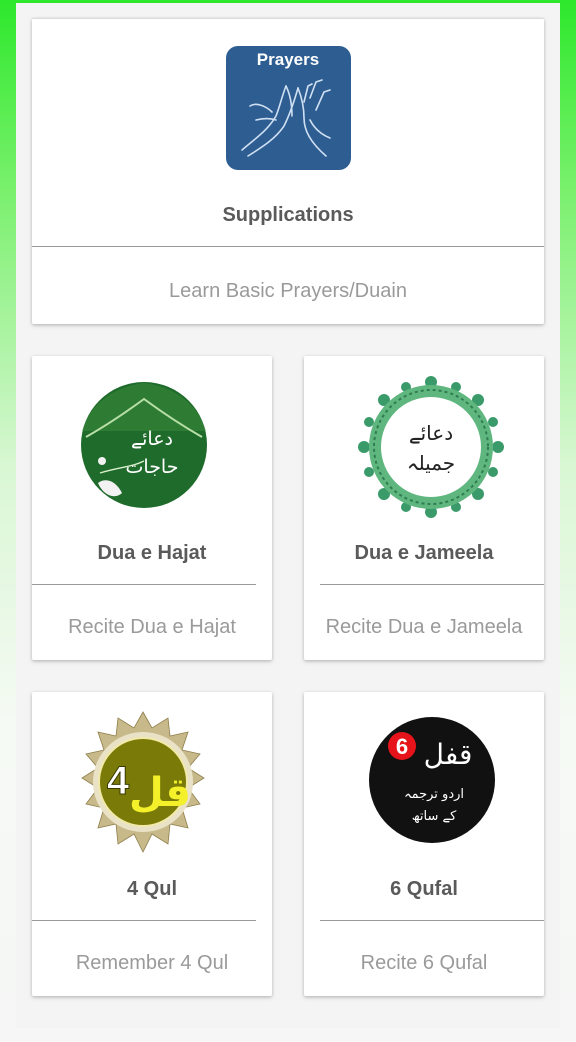 This screenshot has height=1042, width=576. Describe the element at coordinates (431, 447) in the screenshot. I see `dua-e-jameela-icon: دعائے جمیلہ` at that location.